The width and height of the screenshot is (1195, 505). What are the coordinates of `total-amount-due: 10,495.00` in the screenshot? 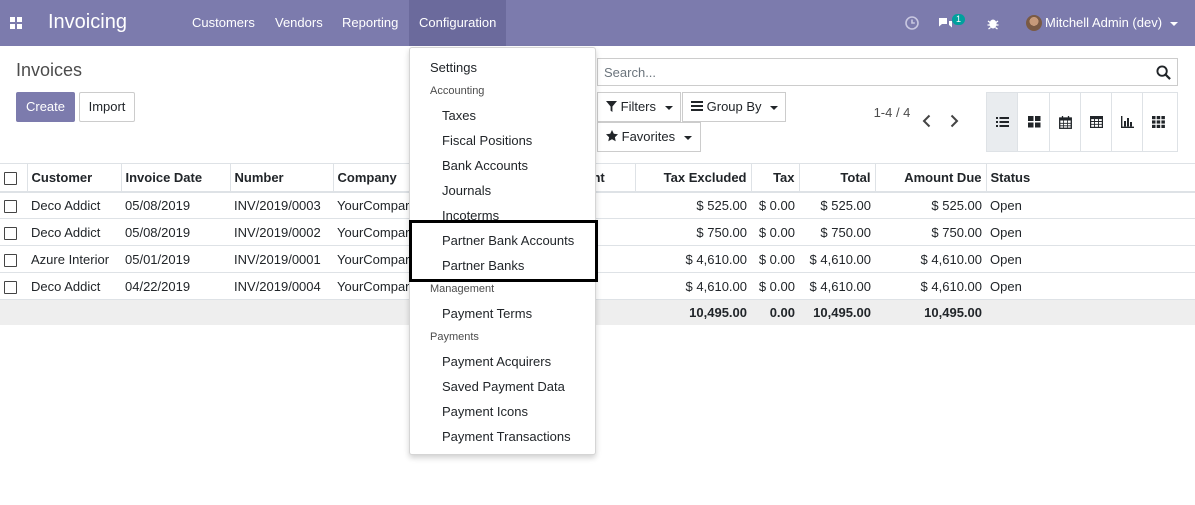 It's located at (930, 312).